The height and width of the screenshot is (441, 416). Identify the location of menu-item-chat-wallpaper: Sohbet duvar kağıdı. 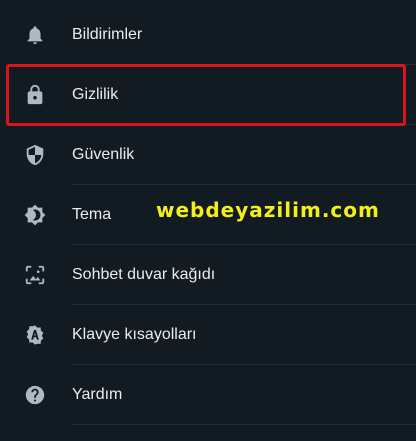
(208, 275).